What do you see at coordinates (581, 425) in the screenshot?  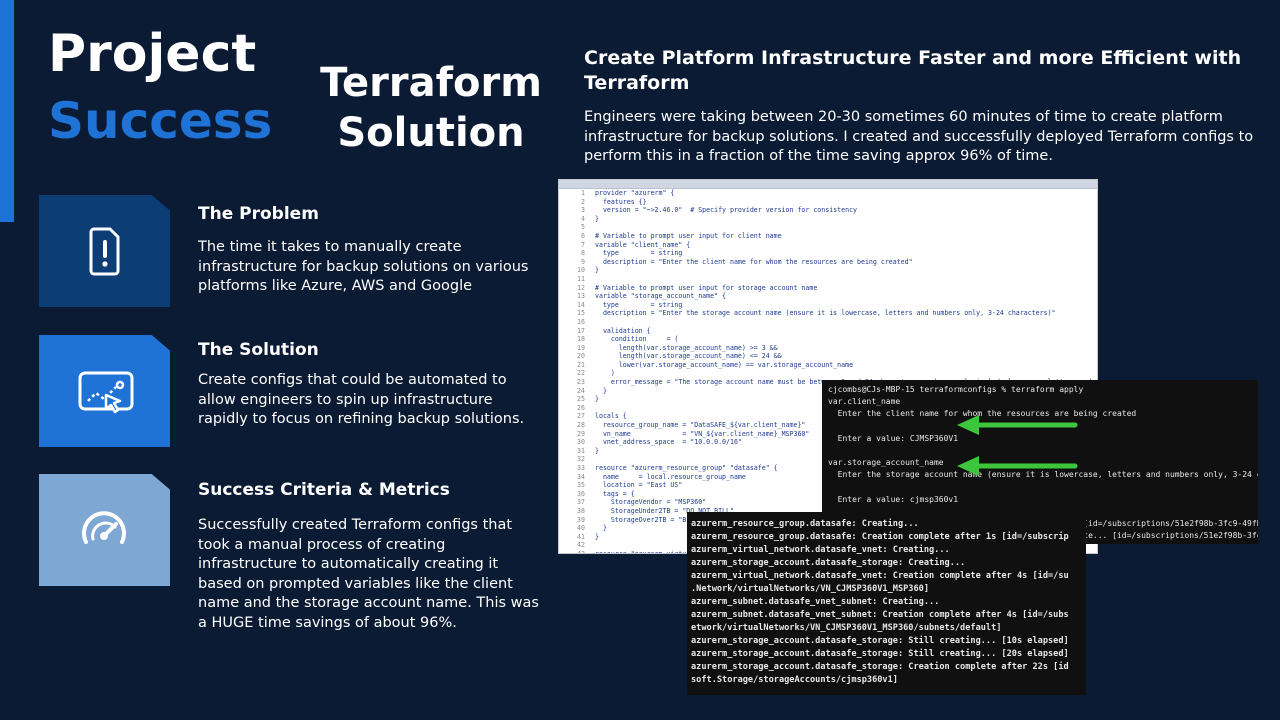 I see `line-number: 28` at bounding box center [581, 425].